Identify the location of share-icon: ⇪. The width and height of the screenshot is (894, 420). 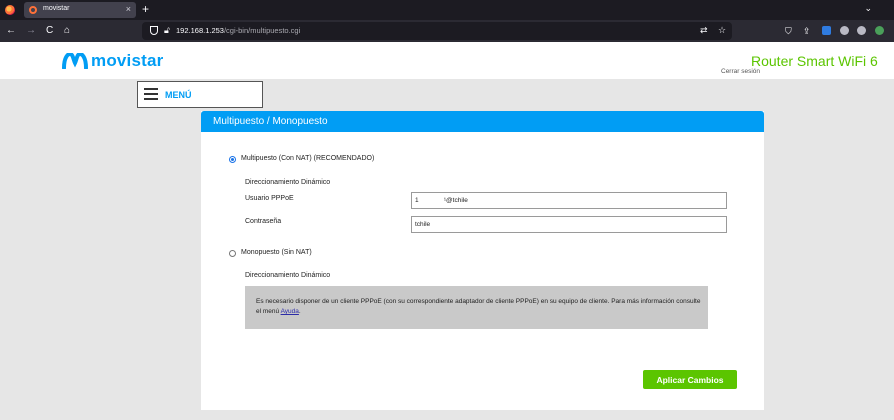
(807, 31).